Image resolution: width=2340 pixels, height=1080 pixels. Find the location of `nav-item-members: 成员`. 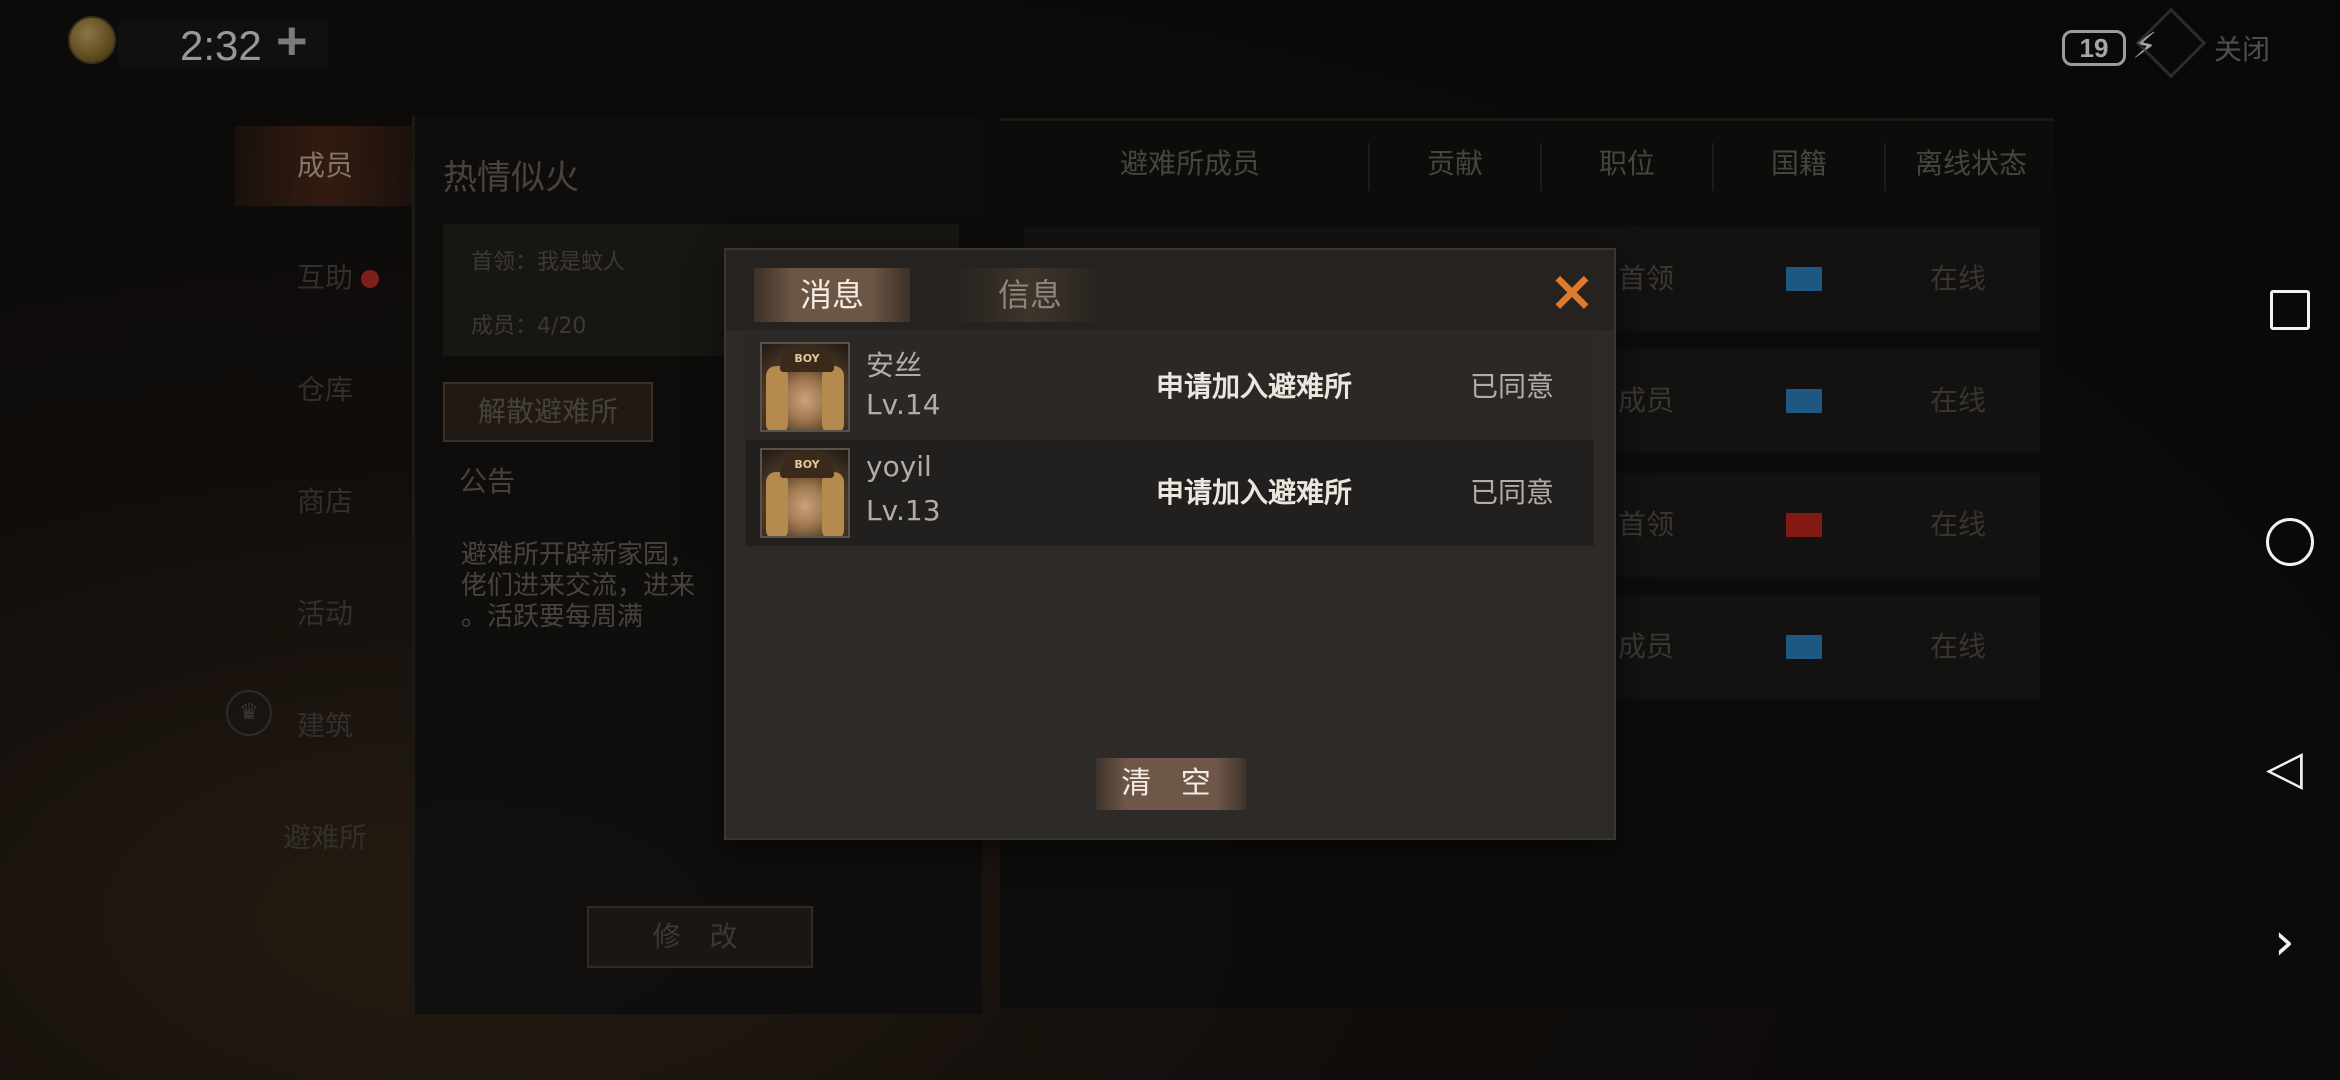

nav-item-members: 成员 is located at coordinates (325, 166).